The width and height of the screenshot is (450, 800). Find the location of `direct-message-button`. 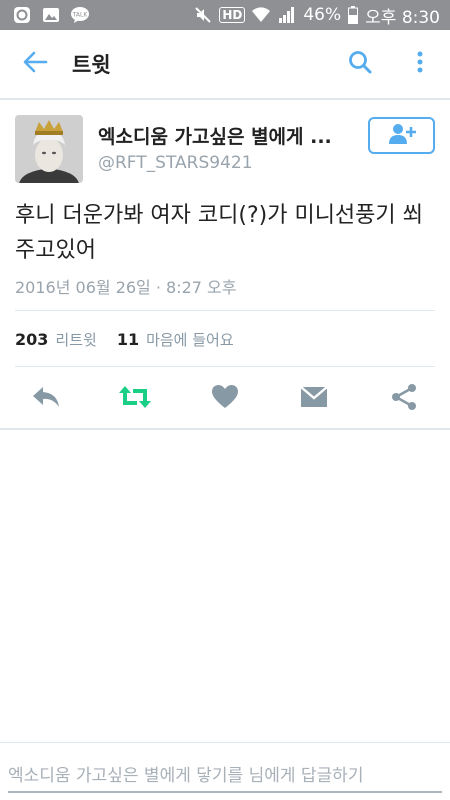

direct-message-button is located at coordinates (314, 399).